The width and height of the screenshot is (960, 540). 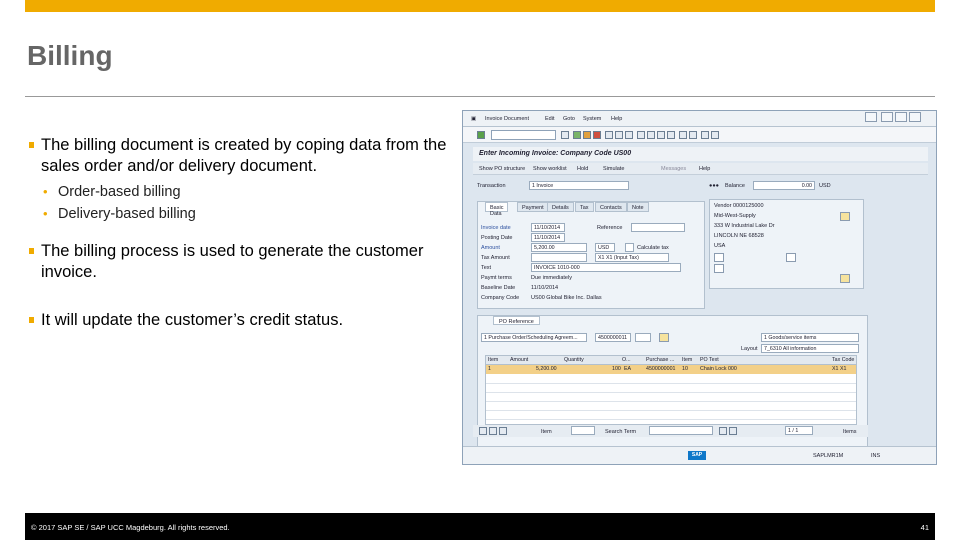 What do you see at coordinates (653, 248) in the screenshot?
I see `calculate-tax-label: Calculate tax` at bounding box center [653, 248].